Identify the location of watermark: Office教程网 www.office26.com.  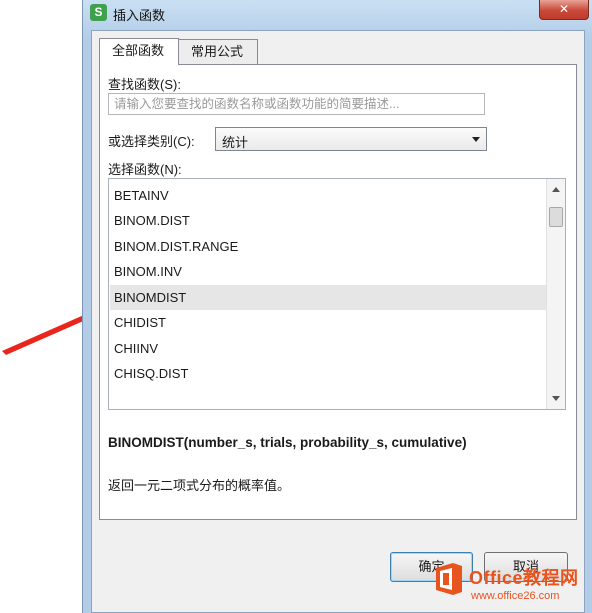
(512, 586).